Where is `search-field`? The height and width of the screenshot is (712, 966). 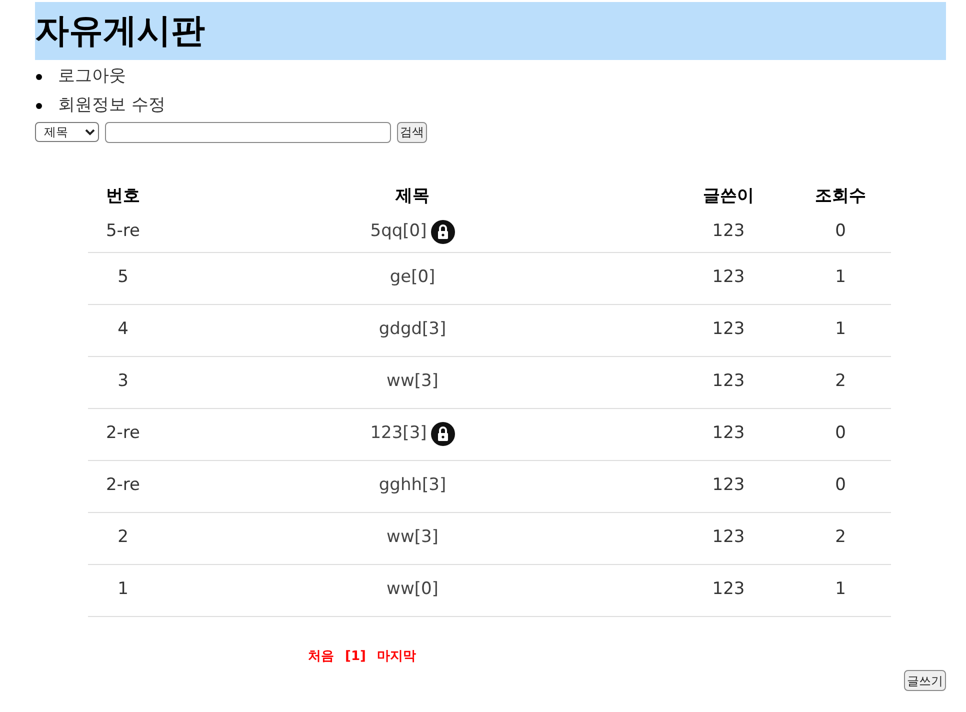
search-field is located at coordinates (248, 132).